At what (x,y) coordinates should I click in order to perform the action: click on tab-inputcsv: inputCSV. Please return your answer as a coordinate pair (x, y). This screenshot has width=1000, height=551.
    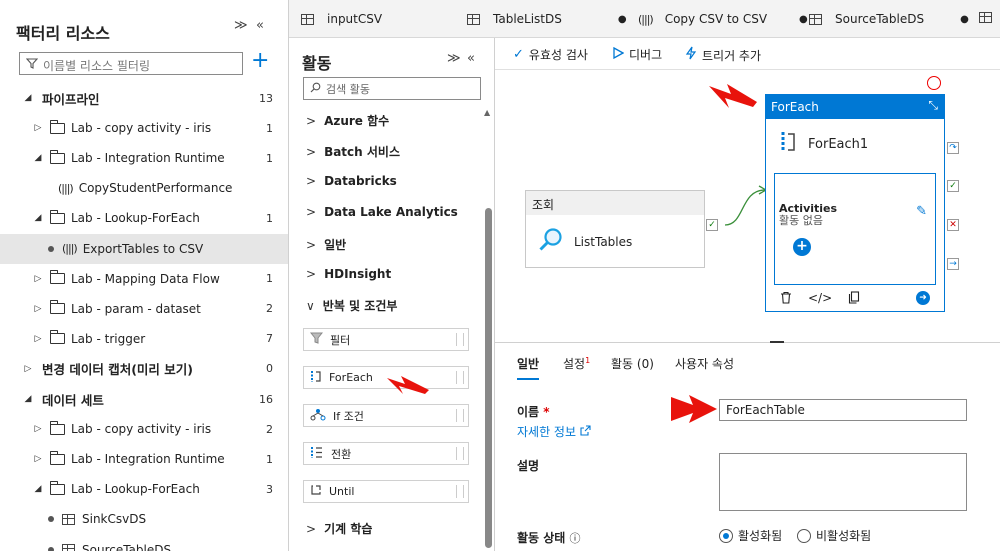
    Looking at the image, I should click on (346, 19).